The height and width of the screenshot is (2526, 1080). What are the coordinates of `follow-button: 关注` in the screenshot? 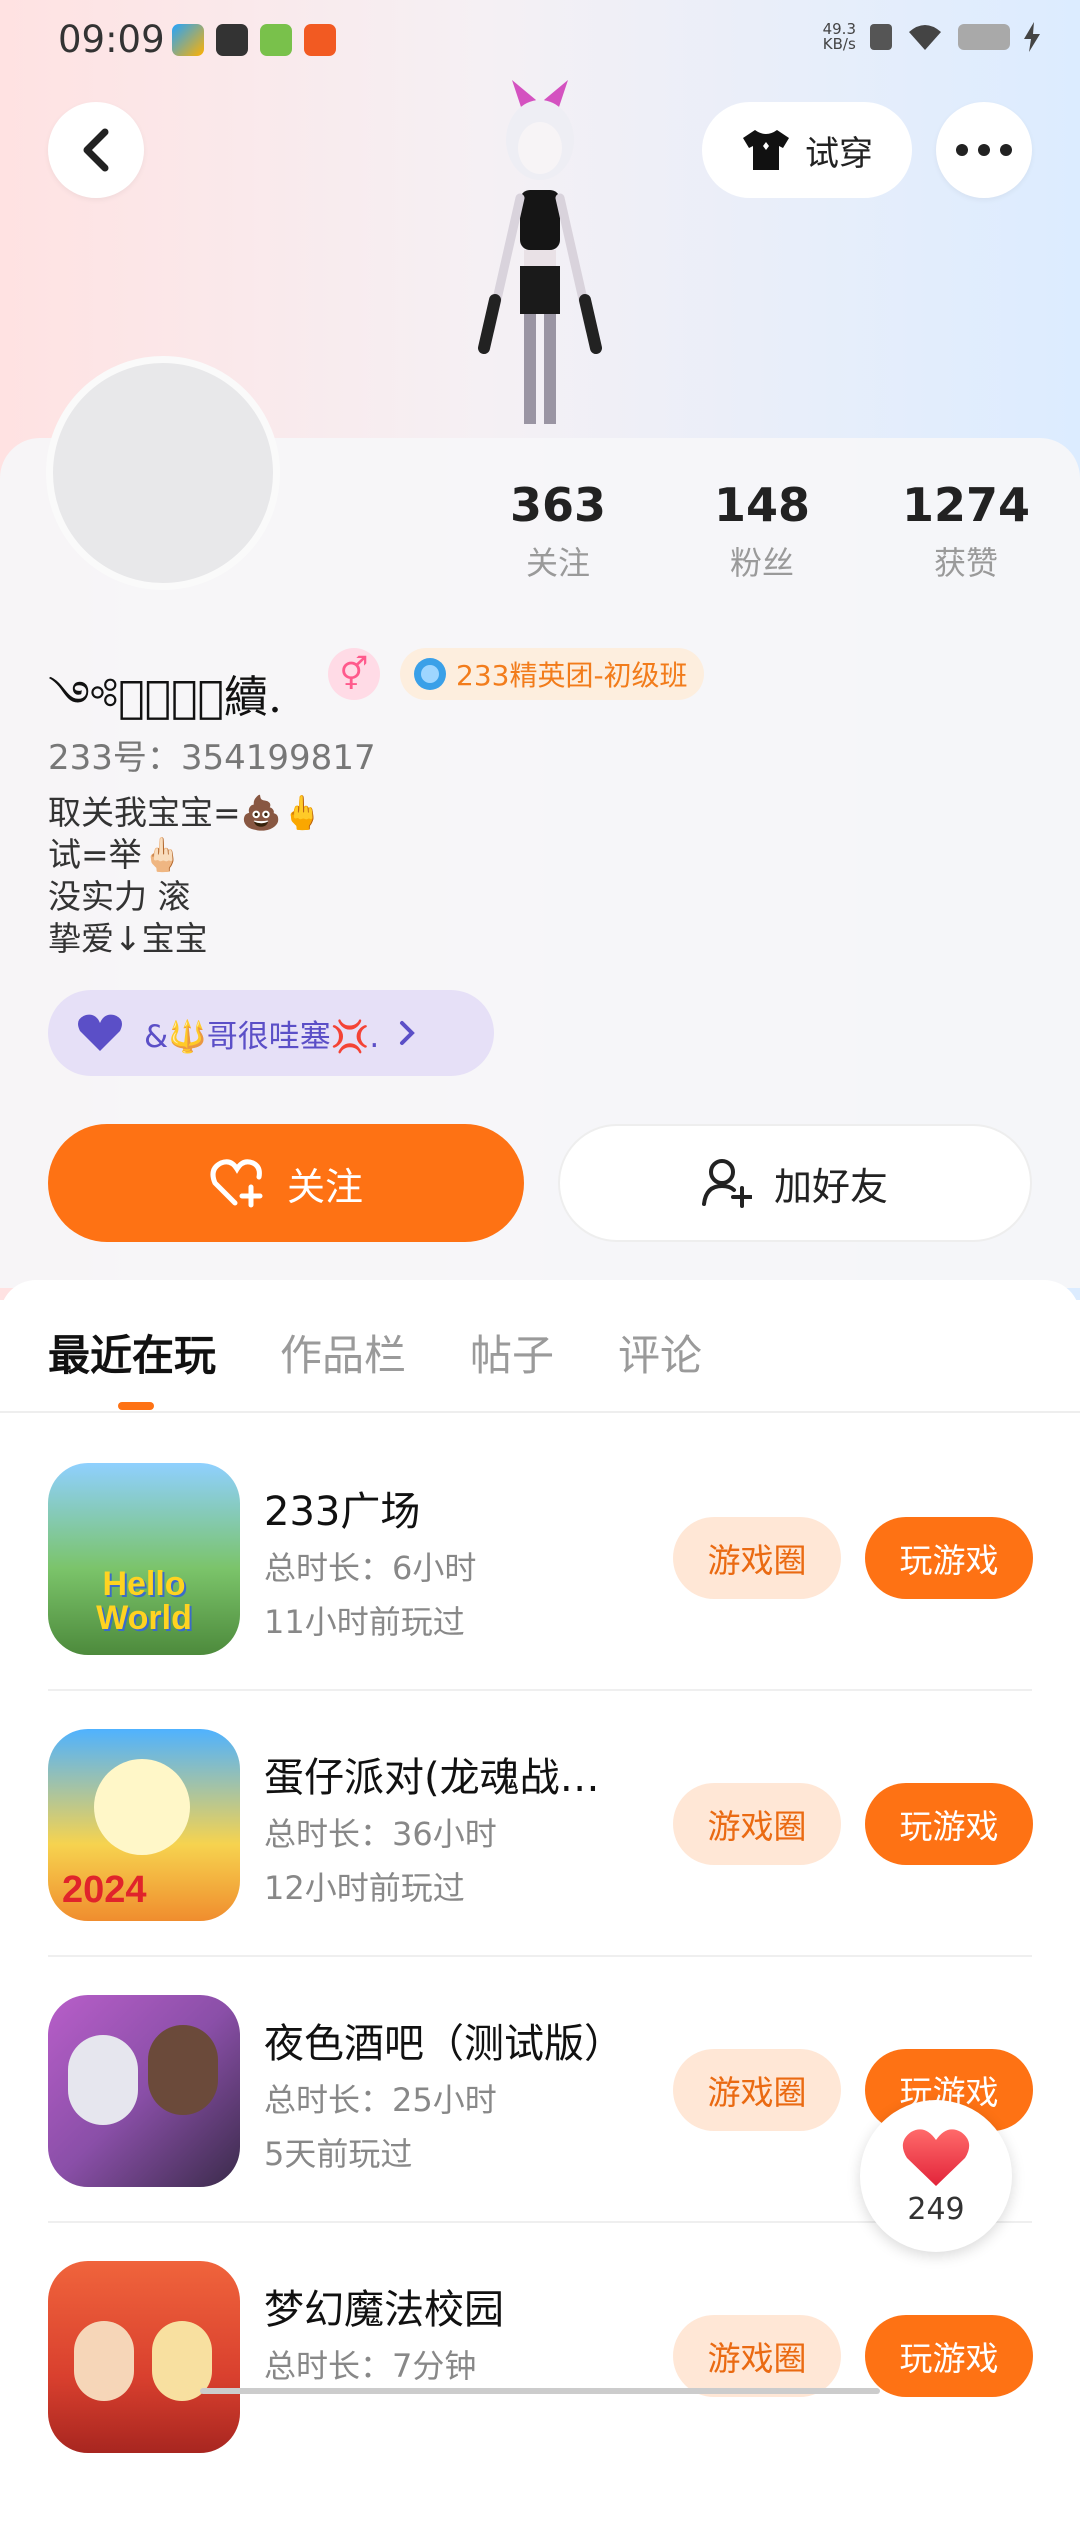 It's located at (286, 1183).